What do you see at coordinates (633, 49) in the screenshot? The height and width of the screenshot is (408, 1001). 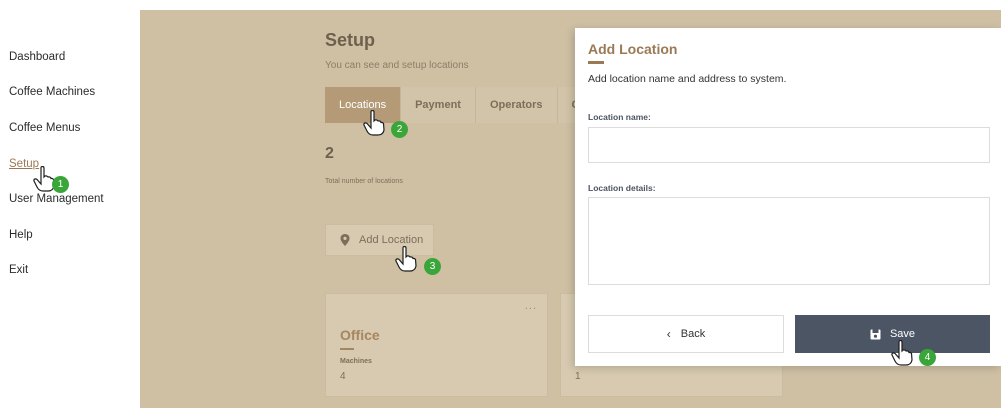 I see `panel-title: Add Location` at bounding box center [633, 49].